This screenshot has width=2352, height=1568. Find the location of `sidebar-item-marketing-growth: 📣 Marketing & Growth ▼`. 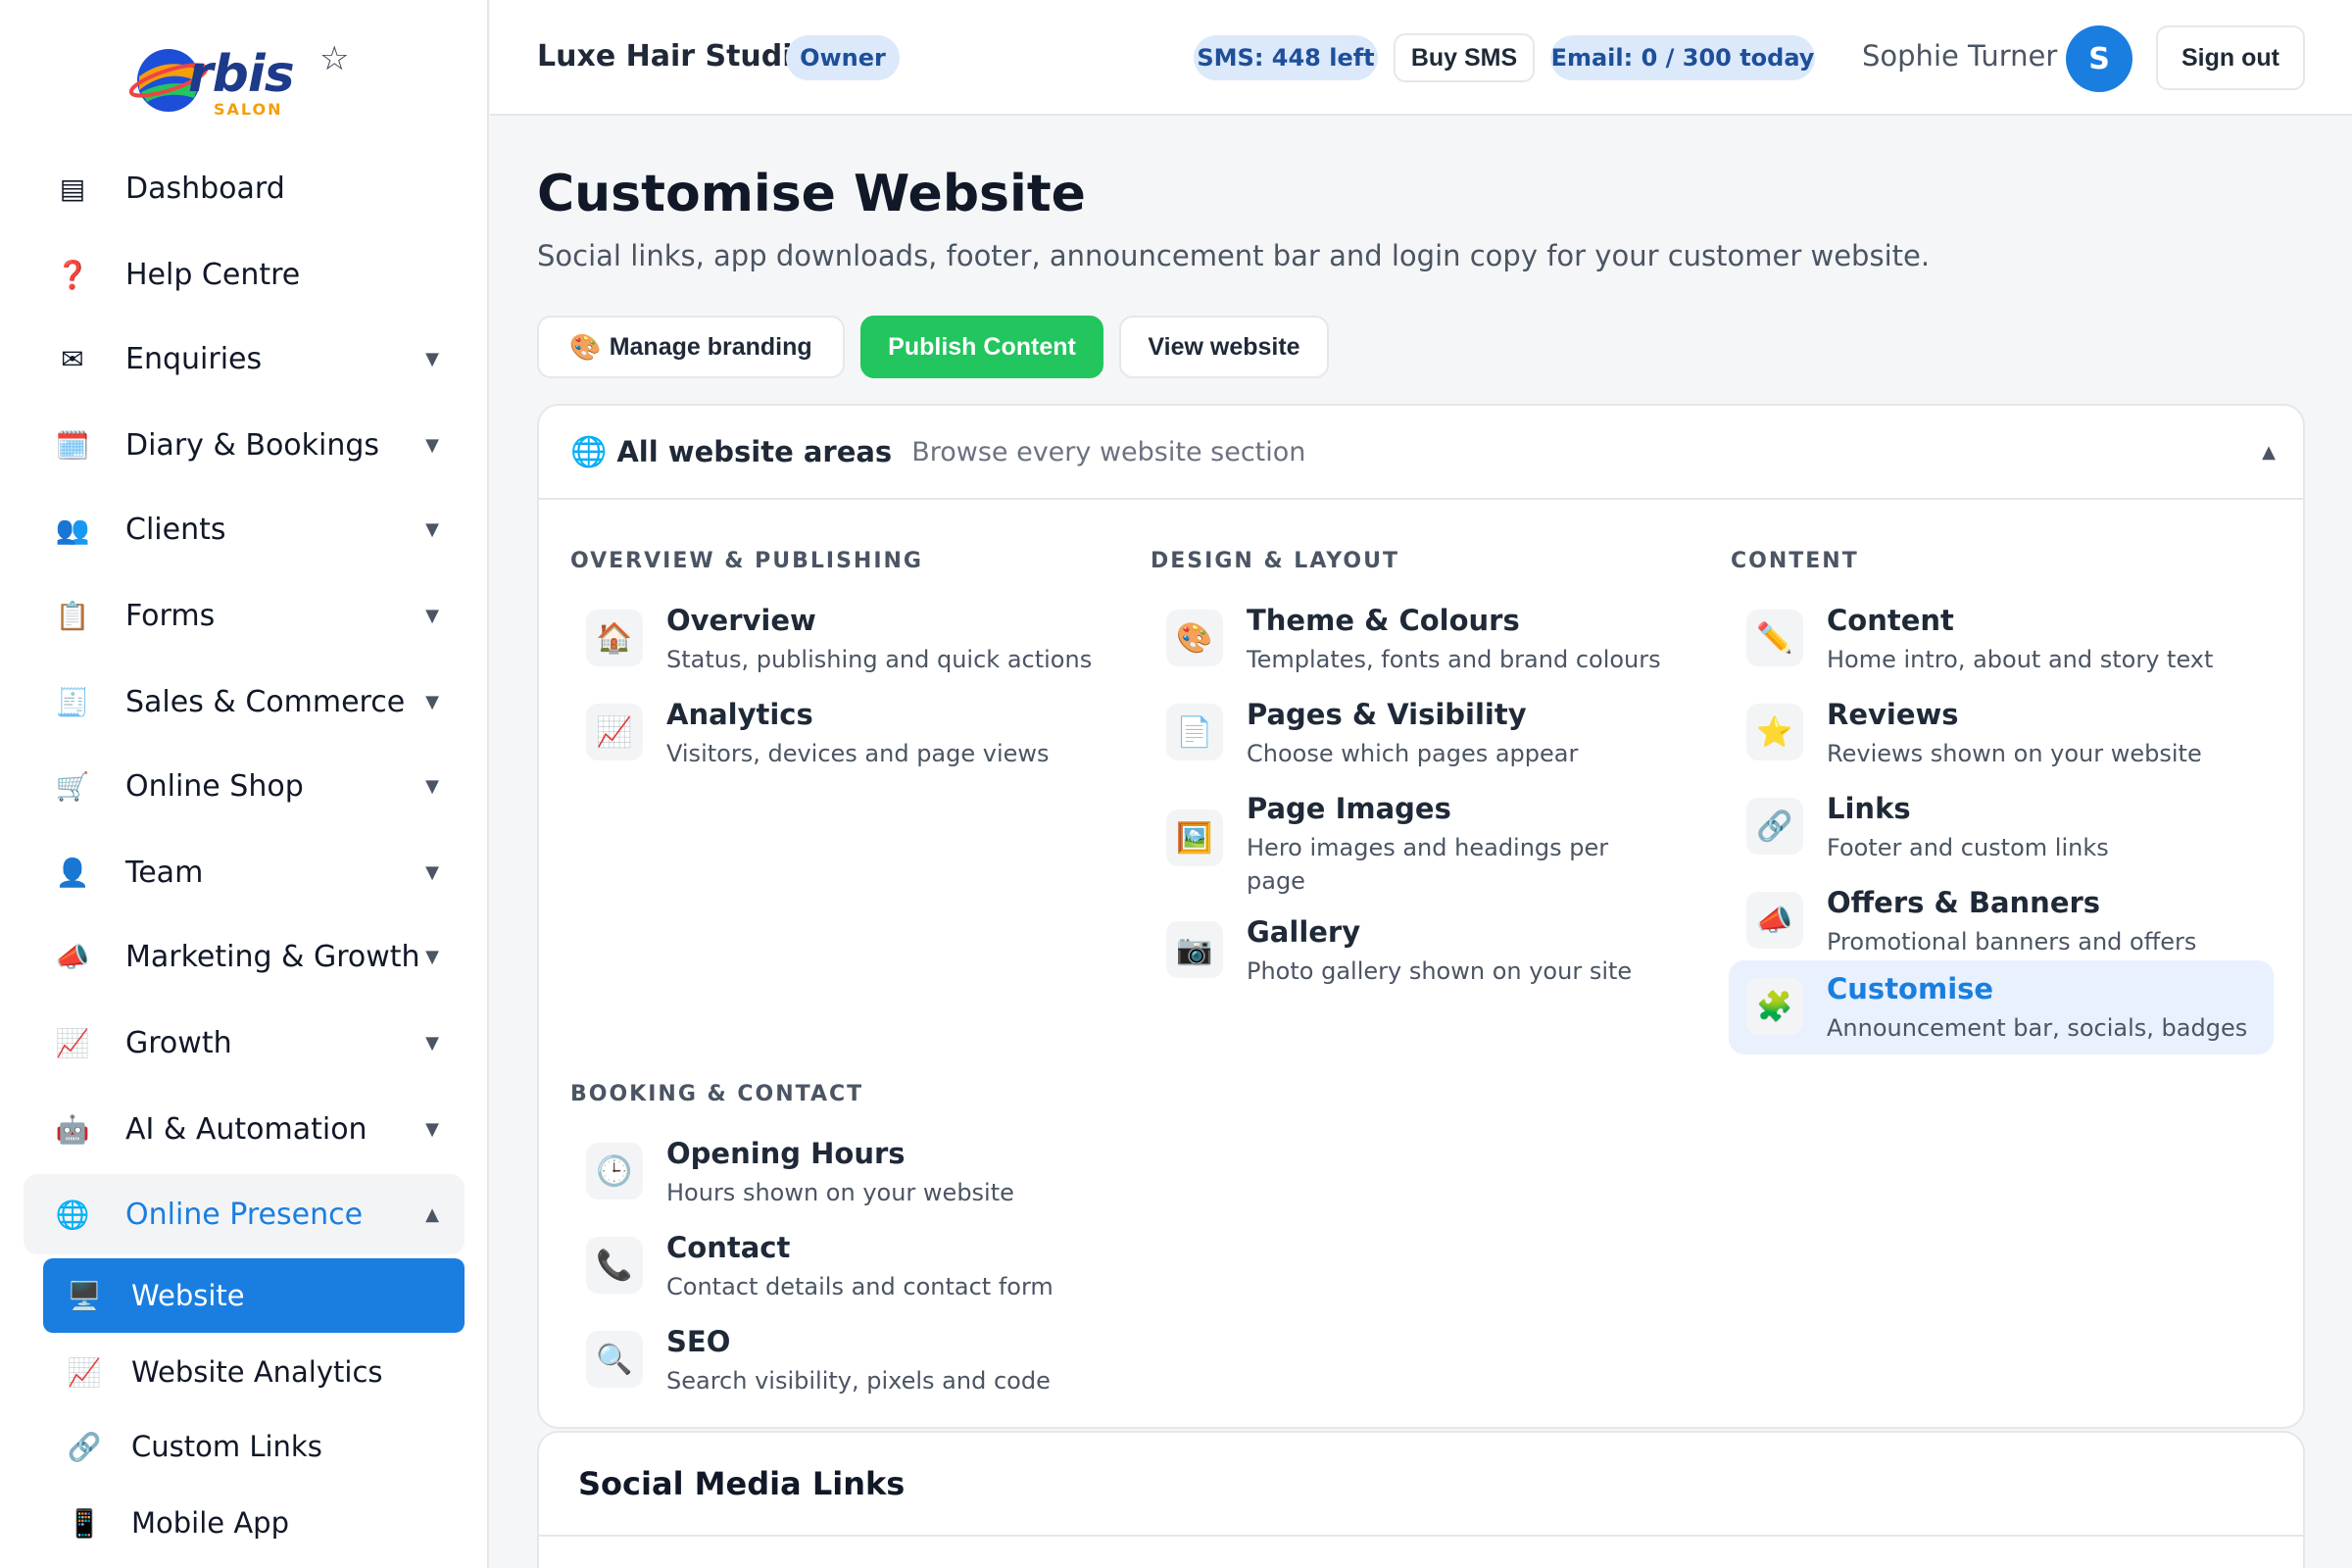

sidebar-item-marketing-growth: 📣 Marketing & Growth ▼ is located at coordinates (244, 956).